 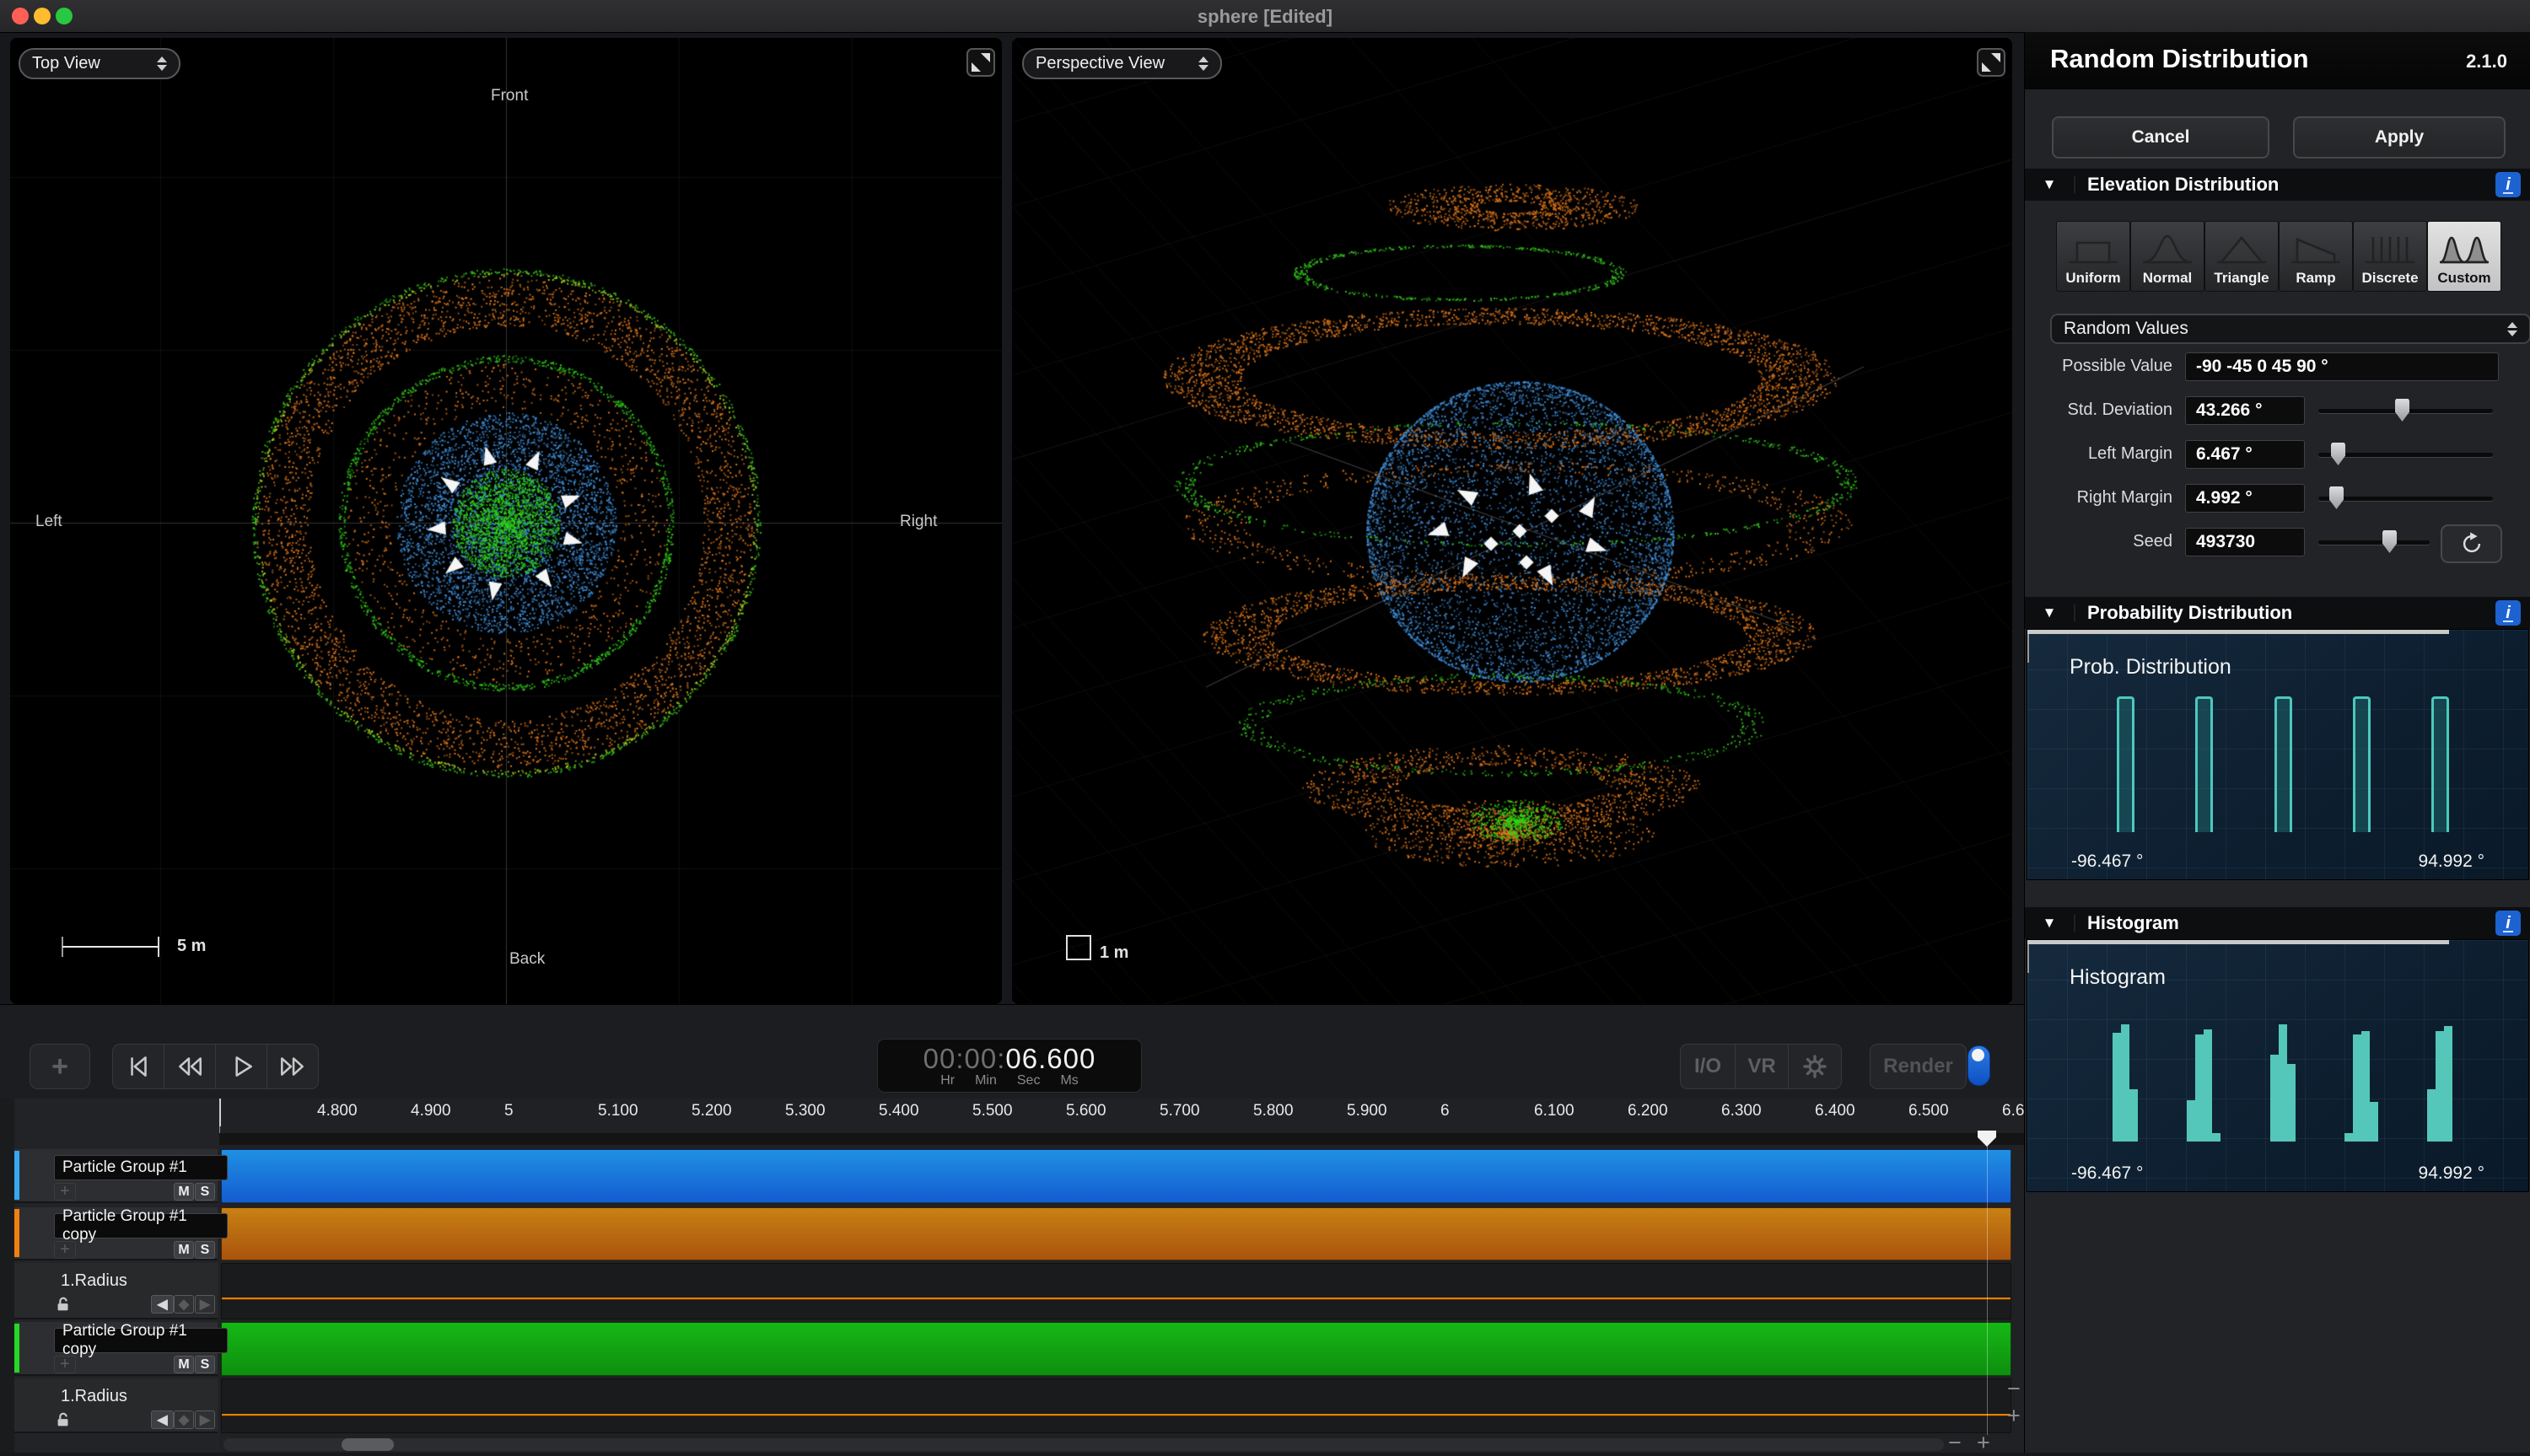 I want to click on horizontal-scrollbar-track, so click(x=1084, y=1444).